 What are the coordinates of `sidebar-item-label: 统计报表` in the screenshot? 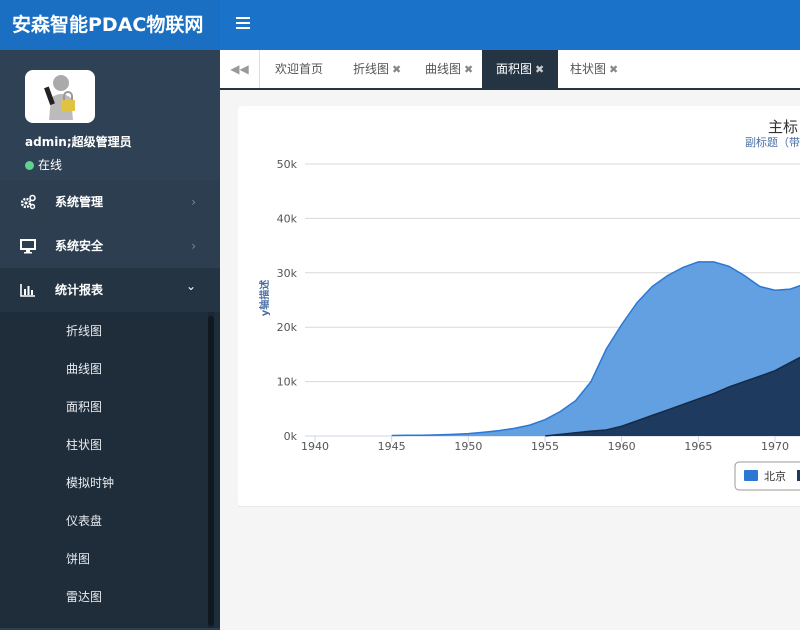 It's located at (79, 290).